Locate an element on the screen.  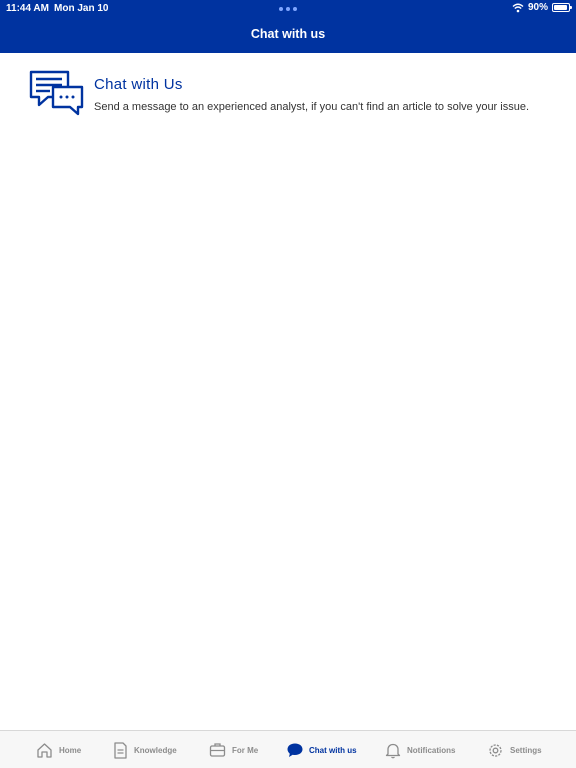
tab-label-for-me: For Me is located at coordinates (245, 750).